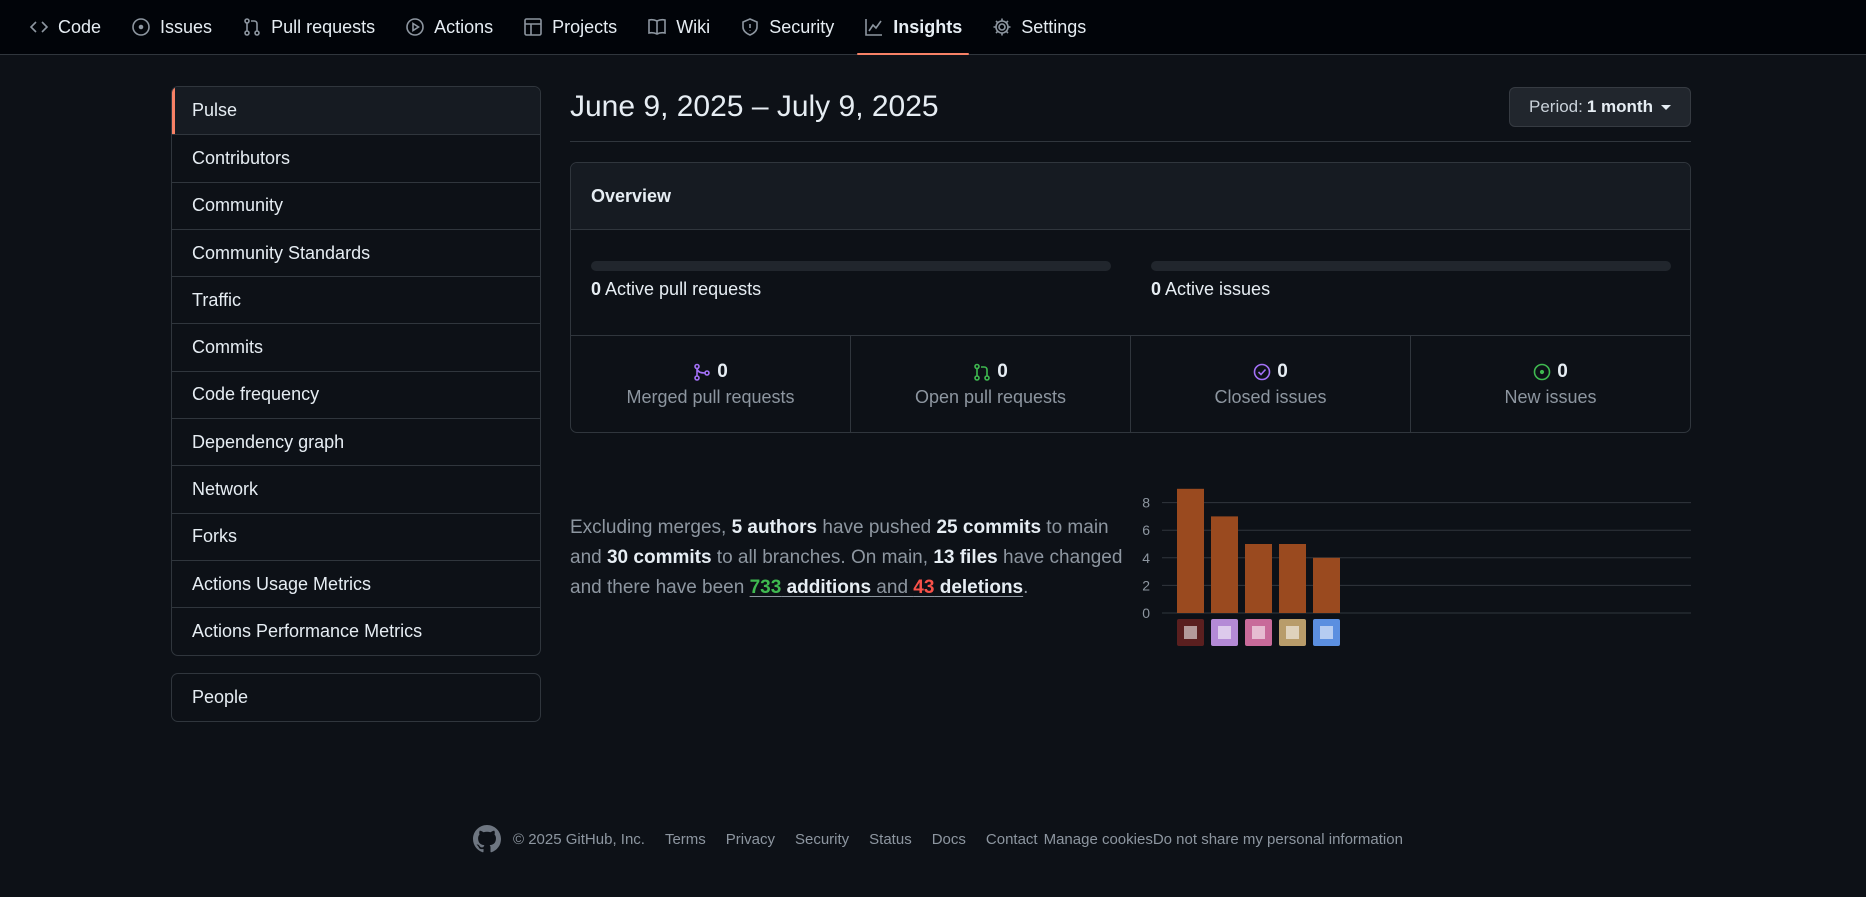 Image resolution: width=1866 pixels, height=897 pixels. What do you see at coordinates (1146, 503) in the screenshot?
I see `chart-y-tick-label: 8` at bounding box center [1146, 503].